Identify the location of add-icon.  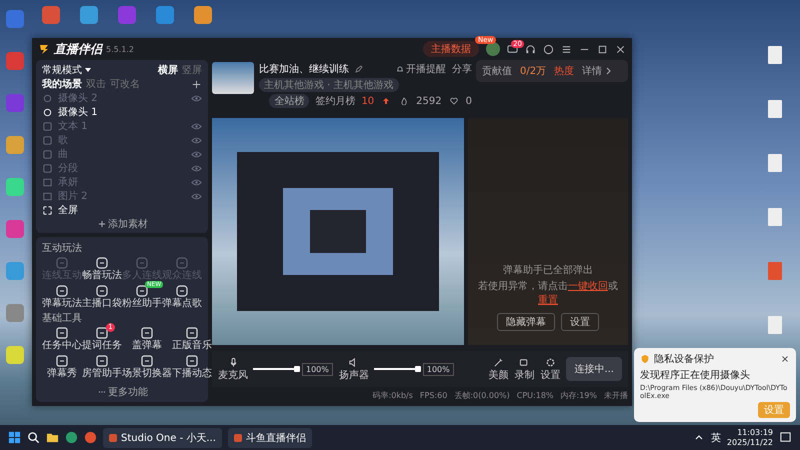
(196, 84).